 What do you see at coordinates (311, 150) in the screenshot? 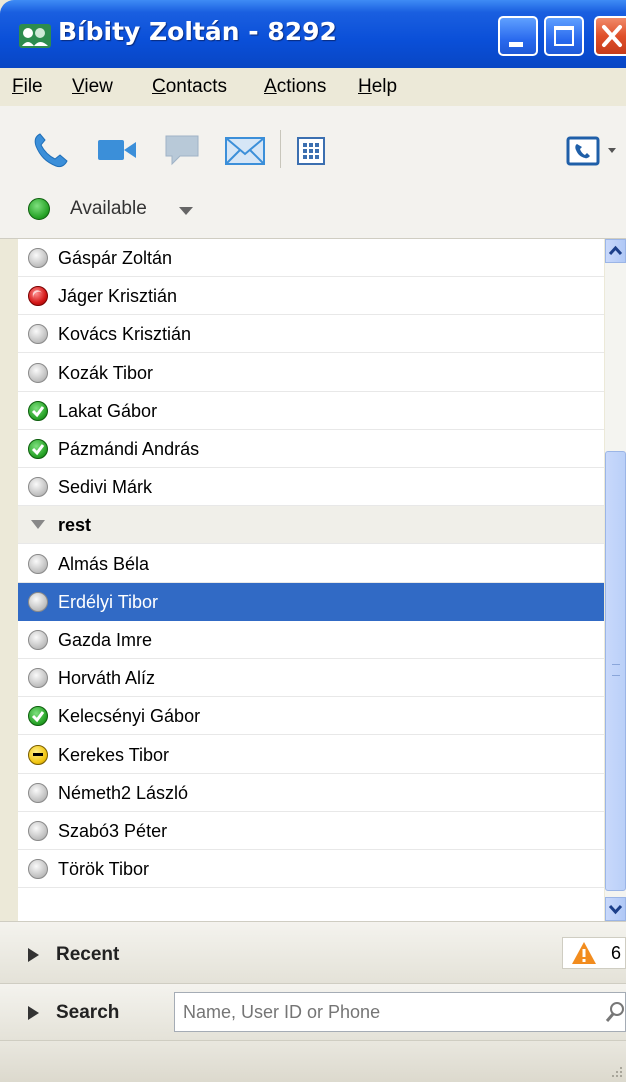
I see `dialpad-icon` at bounding box center [311, 150].